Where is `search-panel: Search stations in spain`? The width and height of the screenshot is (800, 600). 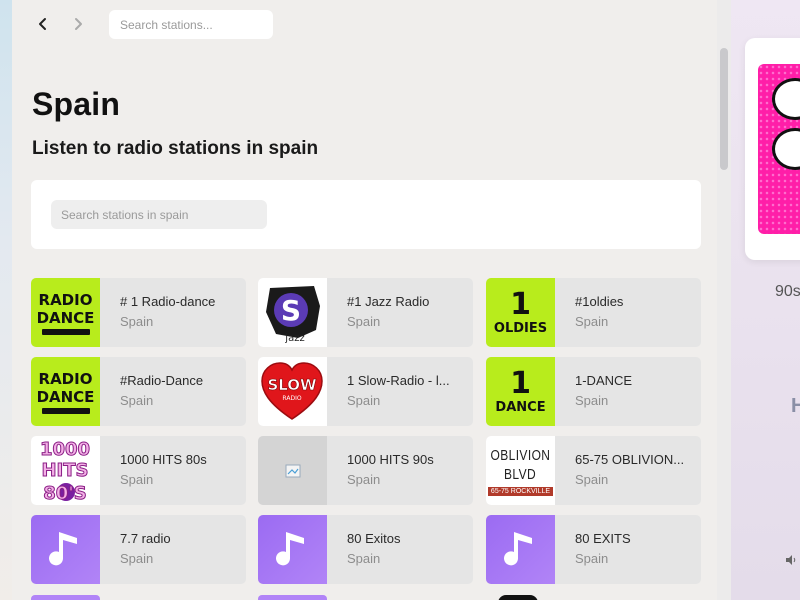 search-panel: Search stations in spain is located at coordinates (366, 214).